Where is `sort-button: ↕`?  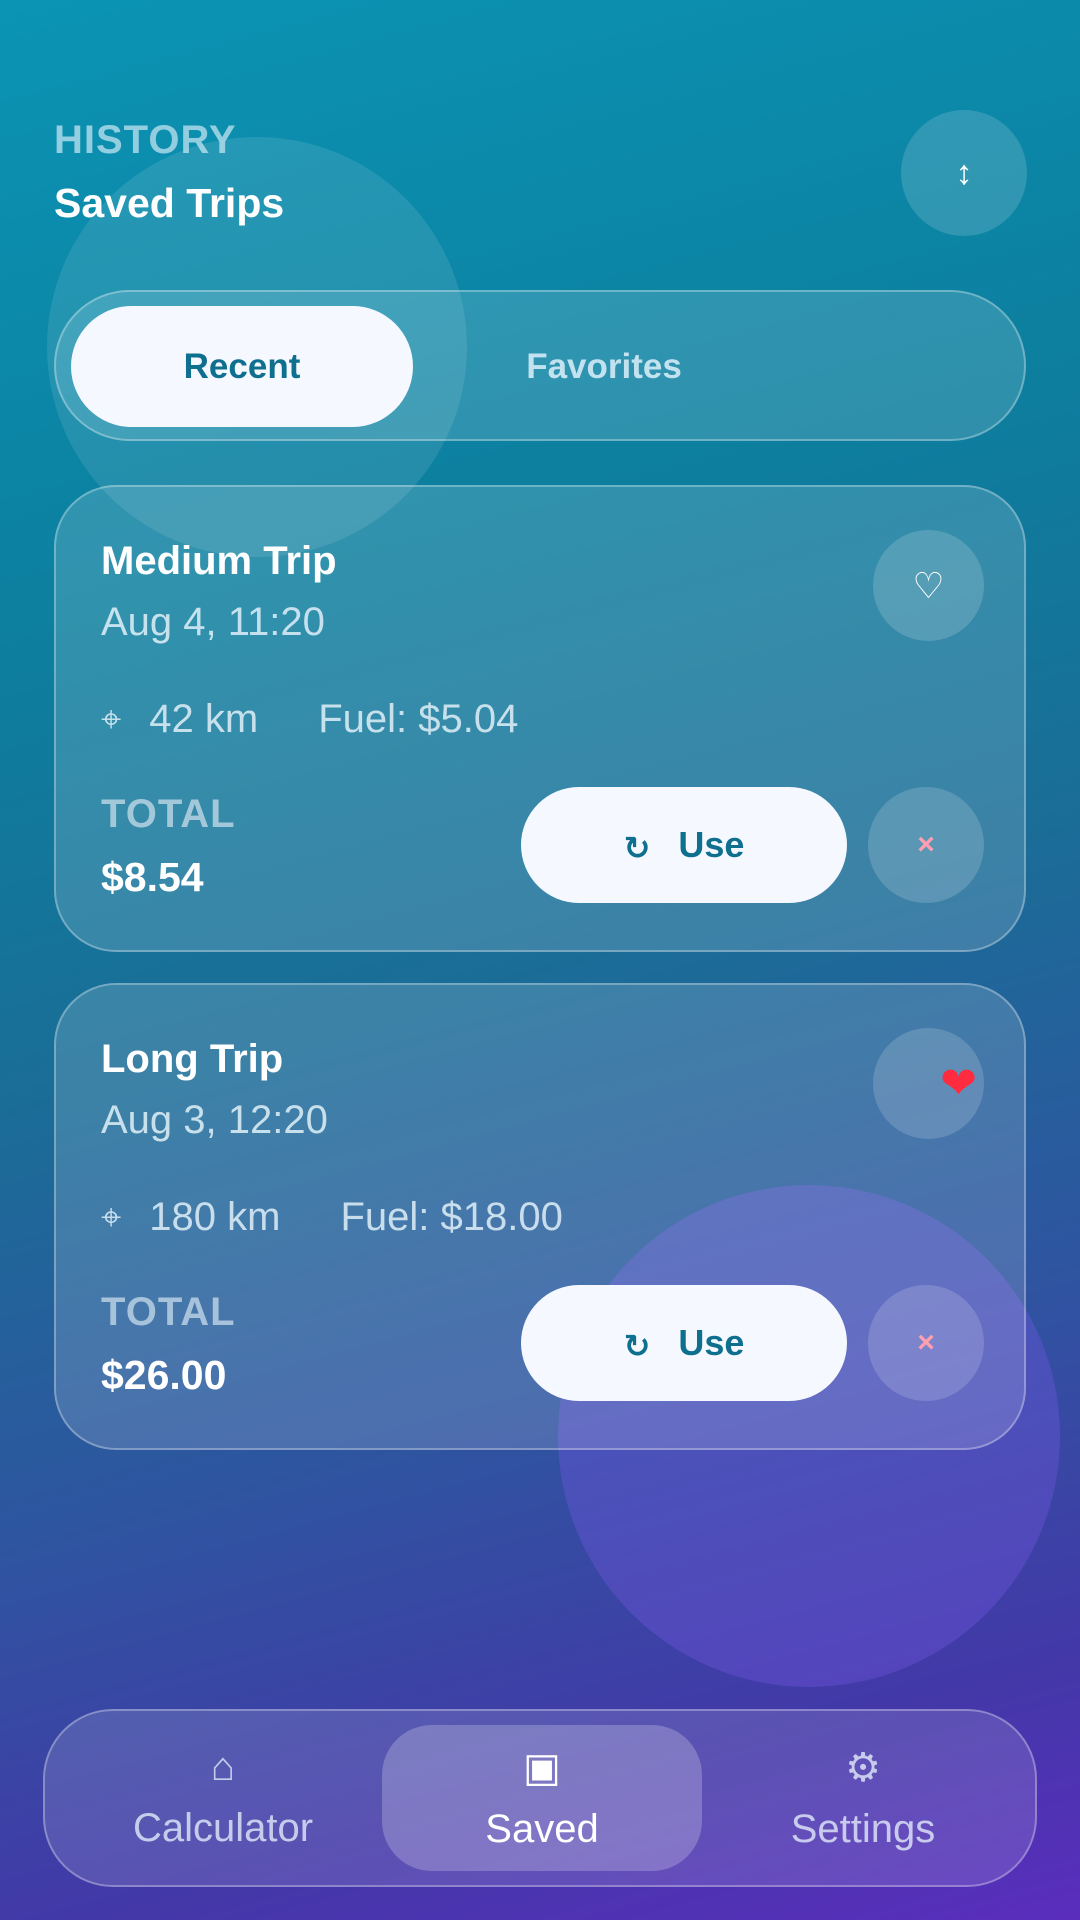
sort-button: ↕ is located at coordinates (964, 173).